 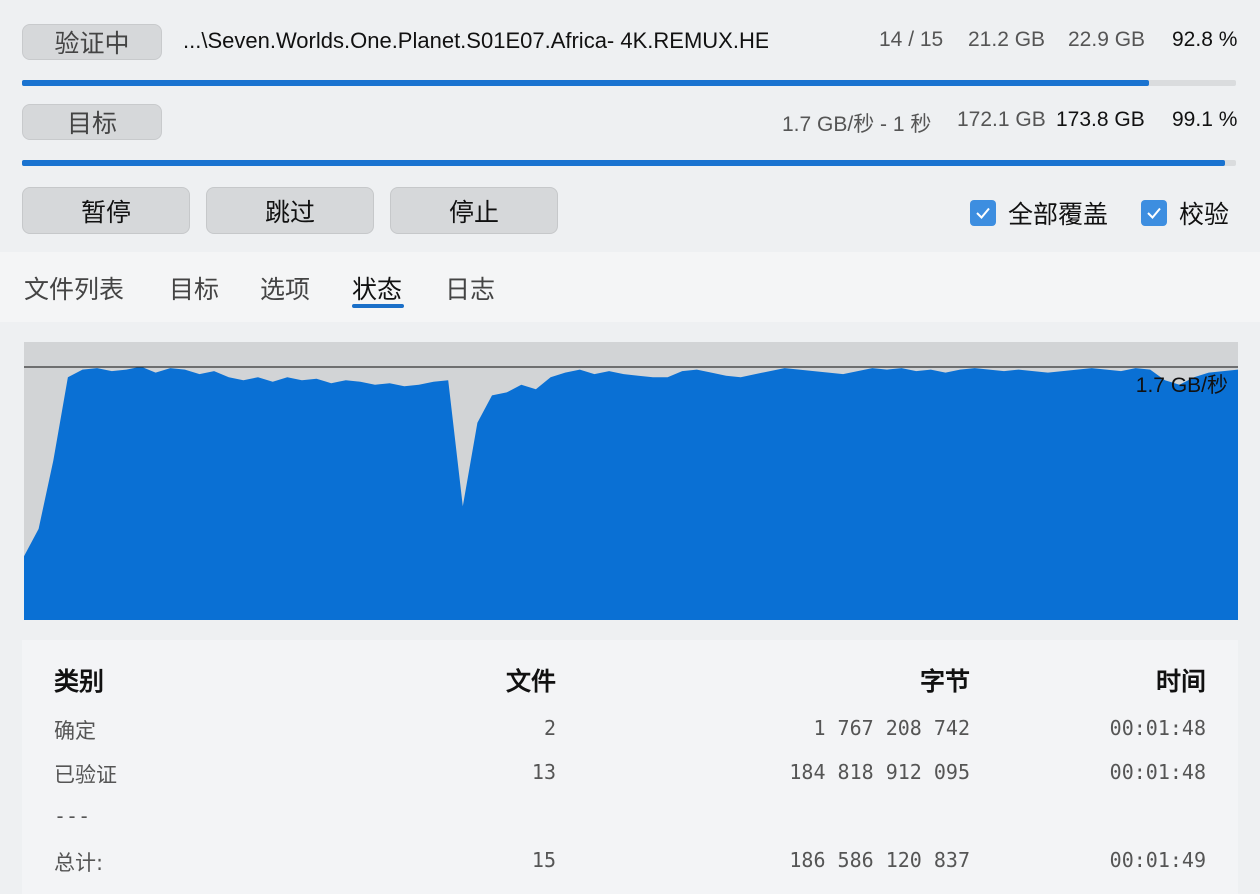 What do you see at coordinates (378, 306) in the screenshot?
I see `active-tab-indicator` at bounding box center [378, 306].